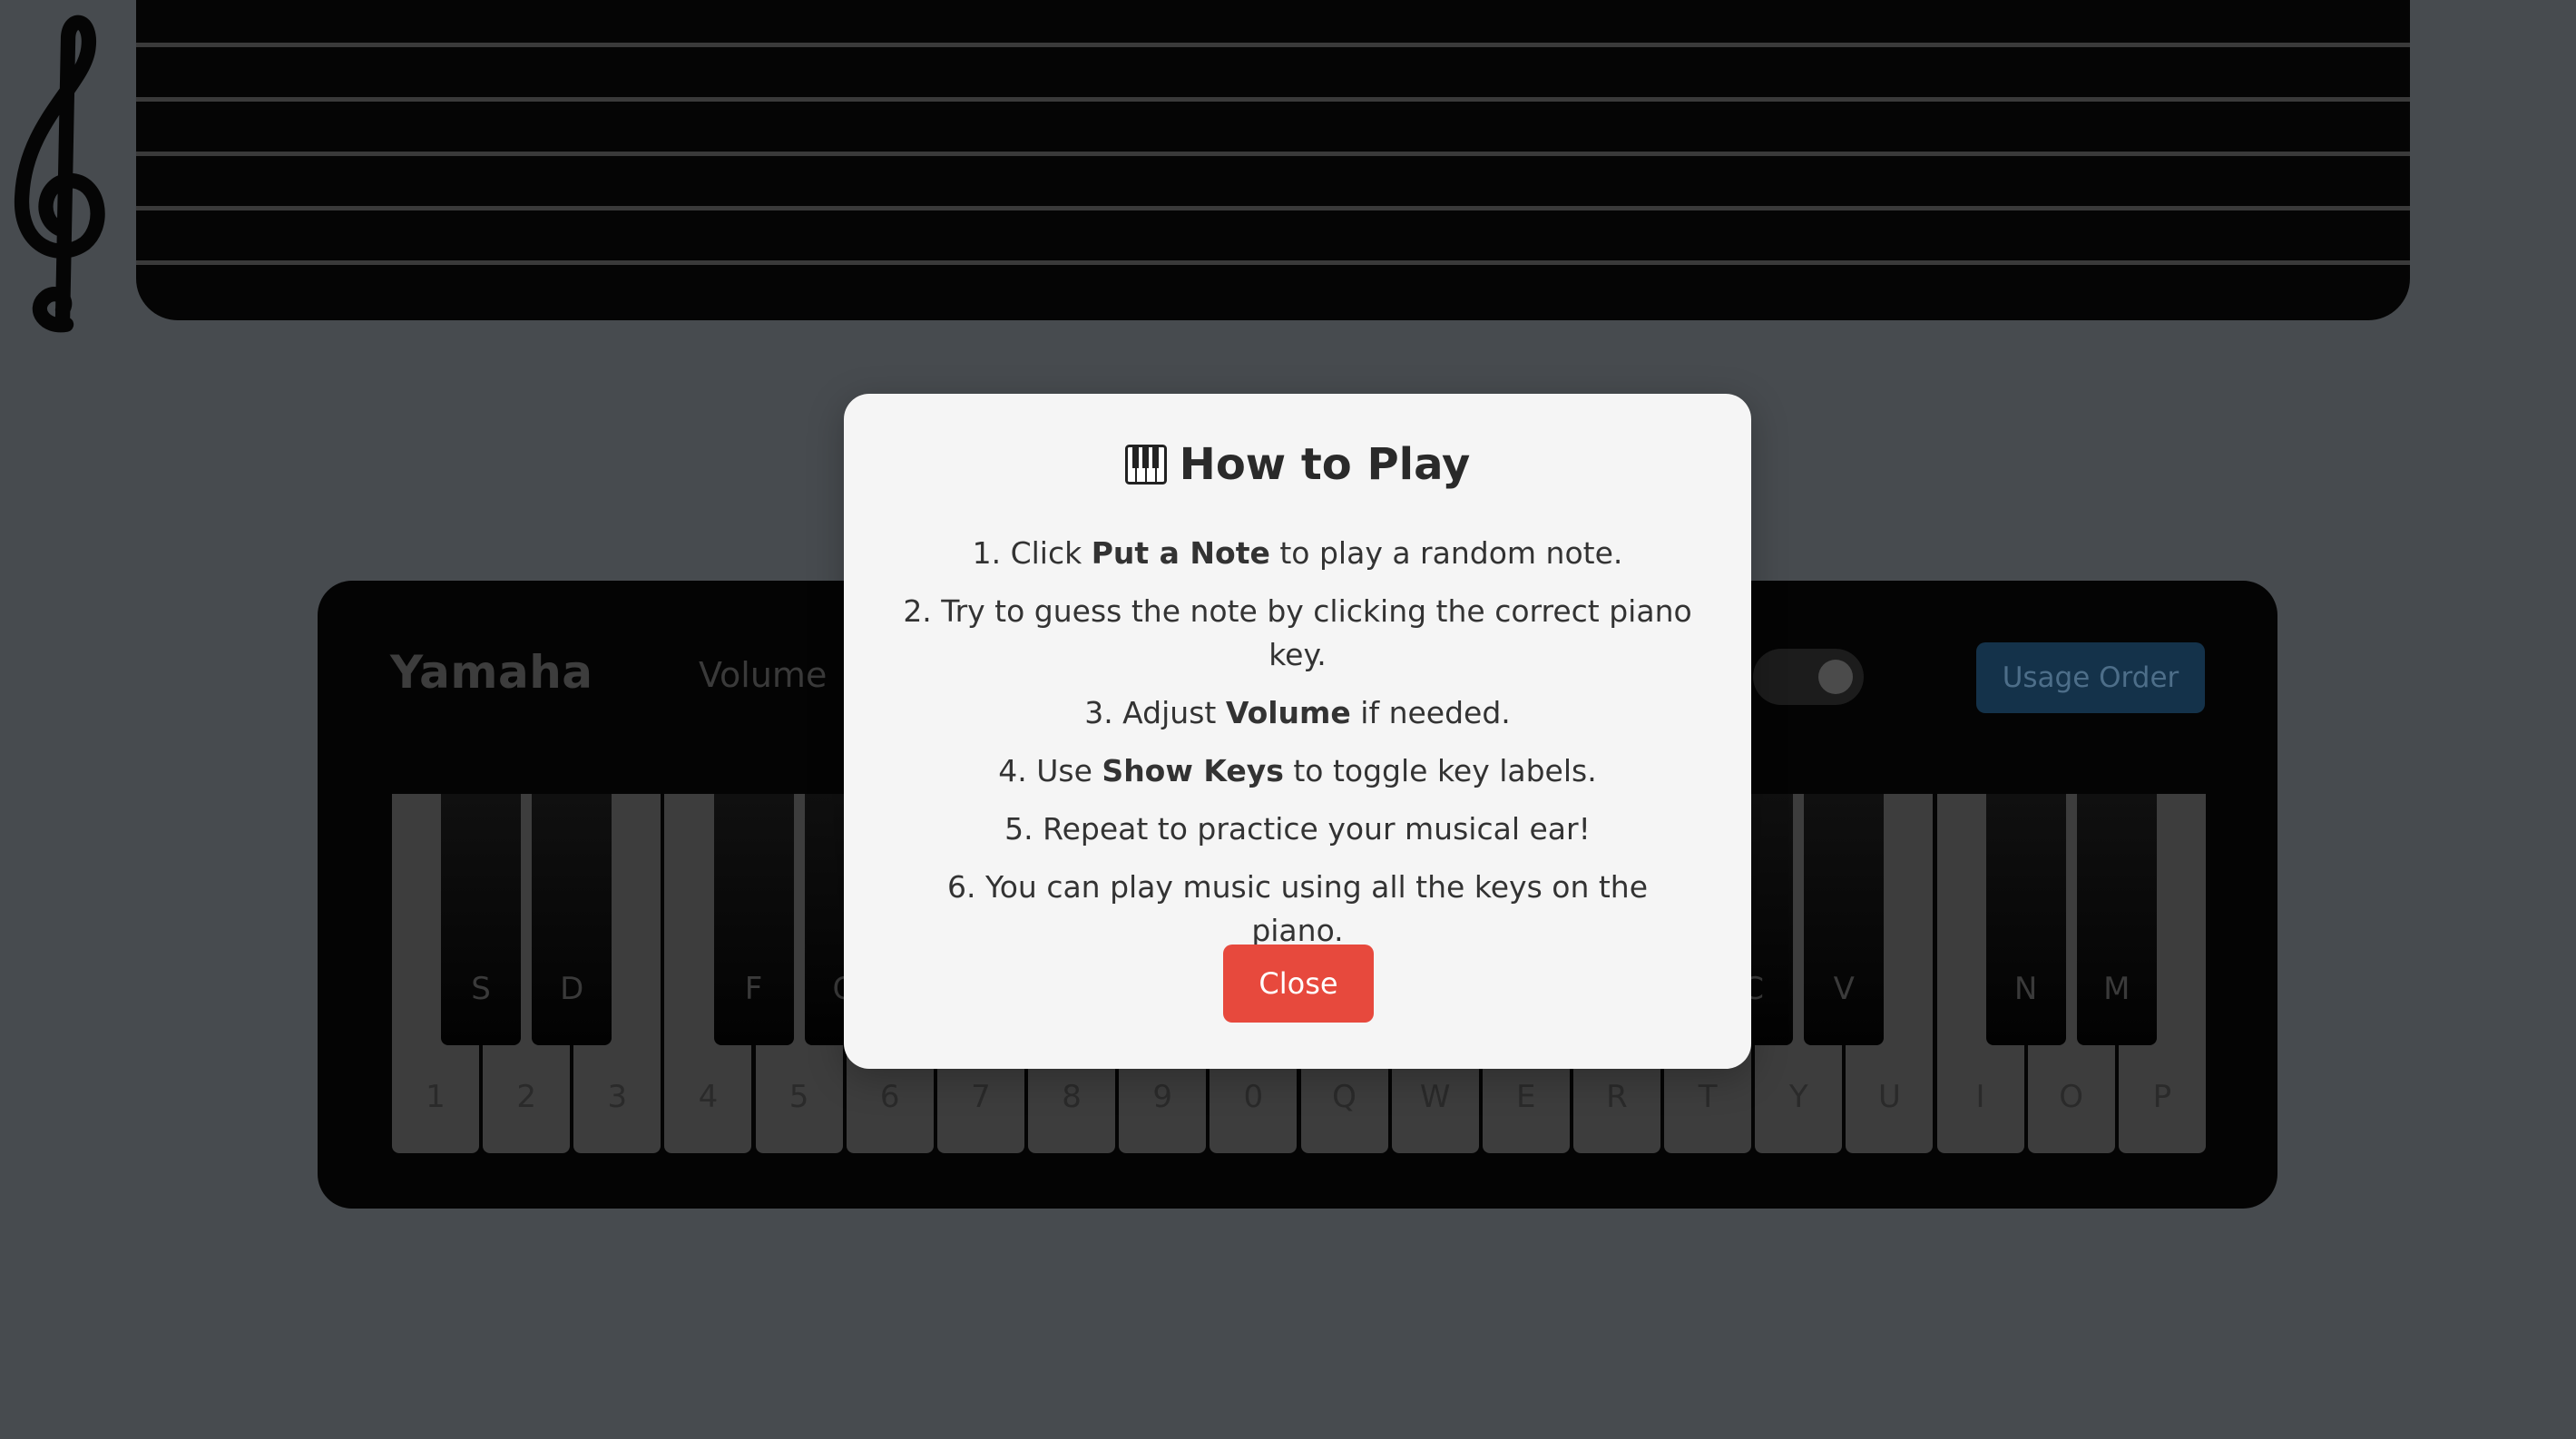 This screenshot has height=1439, width=2576. What do you see at coordinates (491, 672) in the screenshot?
I see `brand-name: Yamaha` at bounding box center [491, 672].